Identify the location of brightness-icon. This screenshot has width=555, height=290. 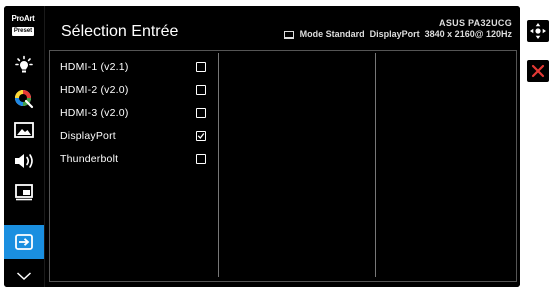
(24, 64).